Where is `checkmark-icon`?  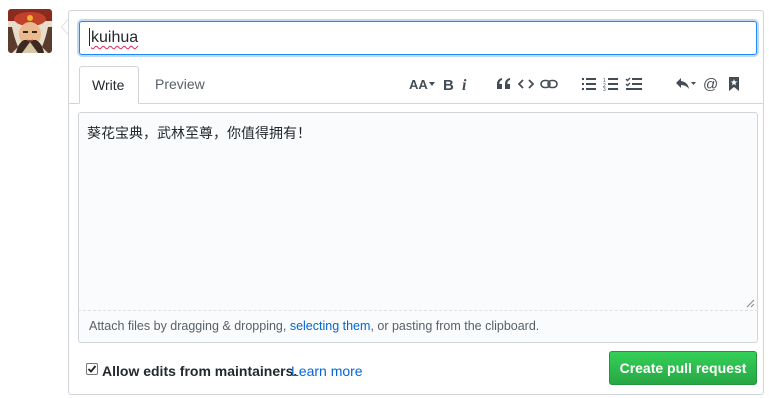
checkmark-icon is located at coordinates (92, 369).